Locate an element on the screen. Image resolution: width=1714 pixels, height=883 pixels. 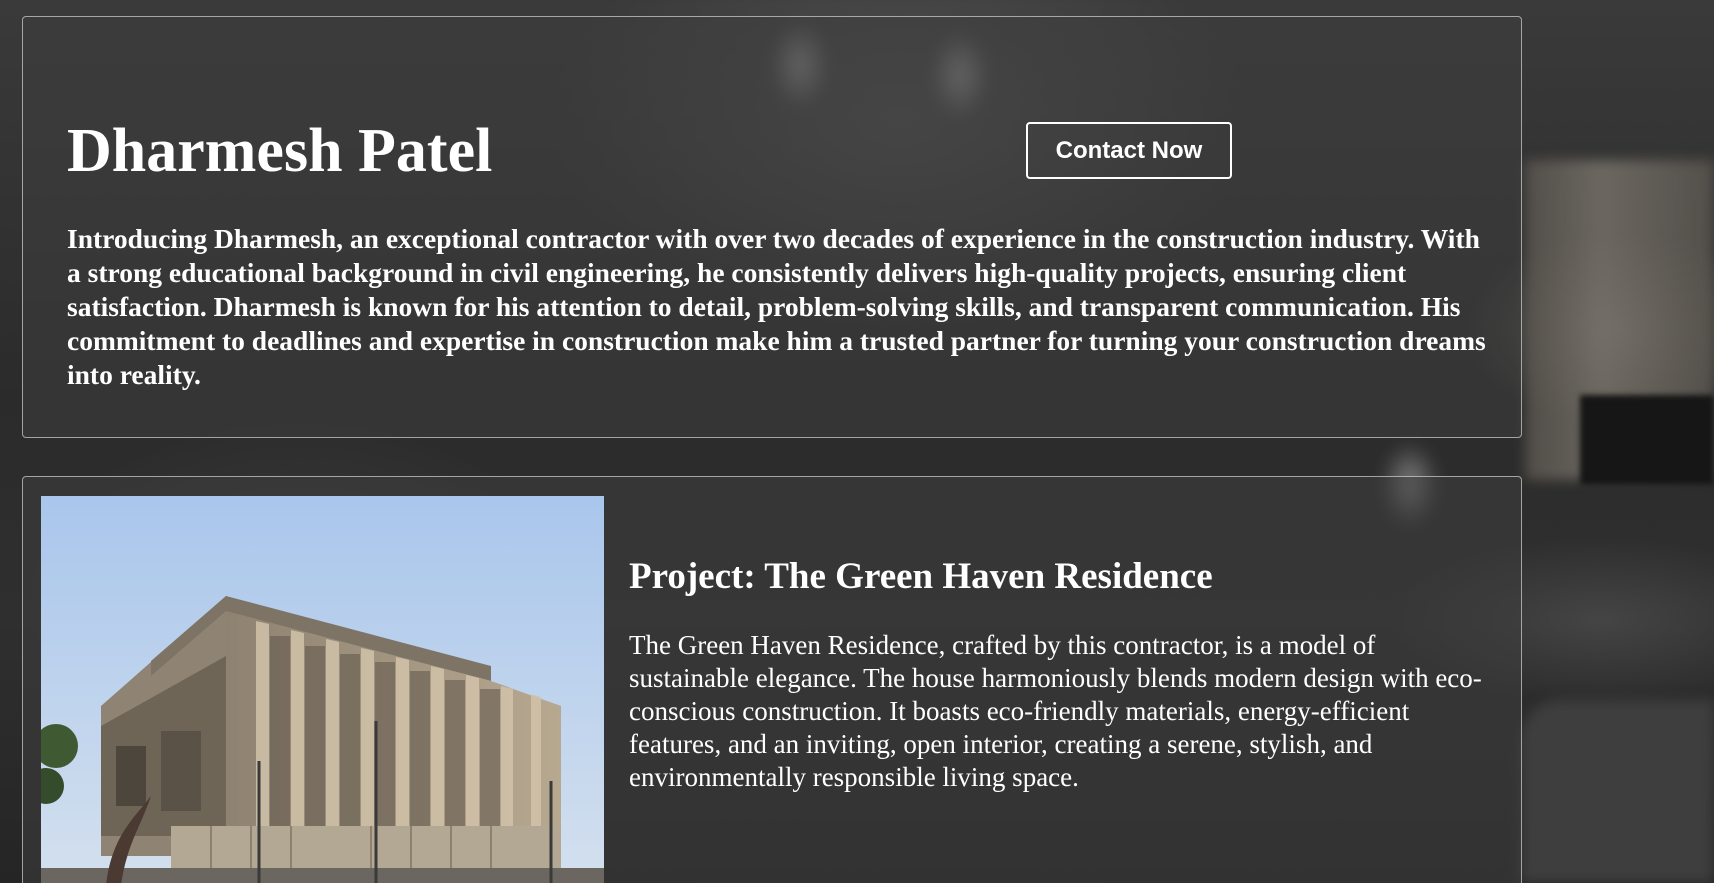
contact-now-button: Contact Now is located at coordinates (1129, 150).